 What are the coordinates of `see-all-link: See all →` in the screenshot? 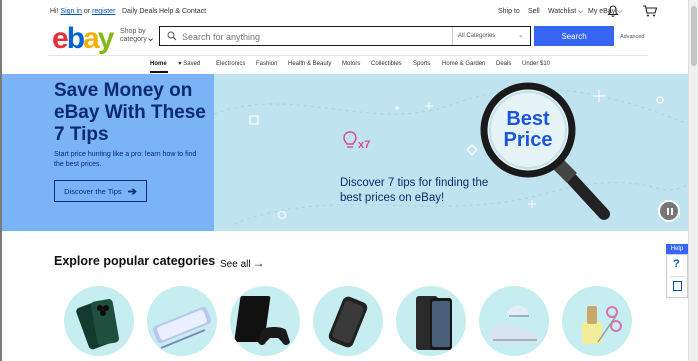 It's located at (242, 263).